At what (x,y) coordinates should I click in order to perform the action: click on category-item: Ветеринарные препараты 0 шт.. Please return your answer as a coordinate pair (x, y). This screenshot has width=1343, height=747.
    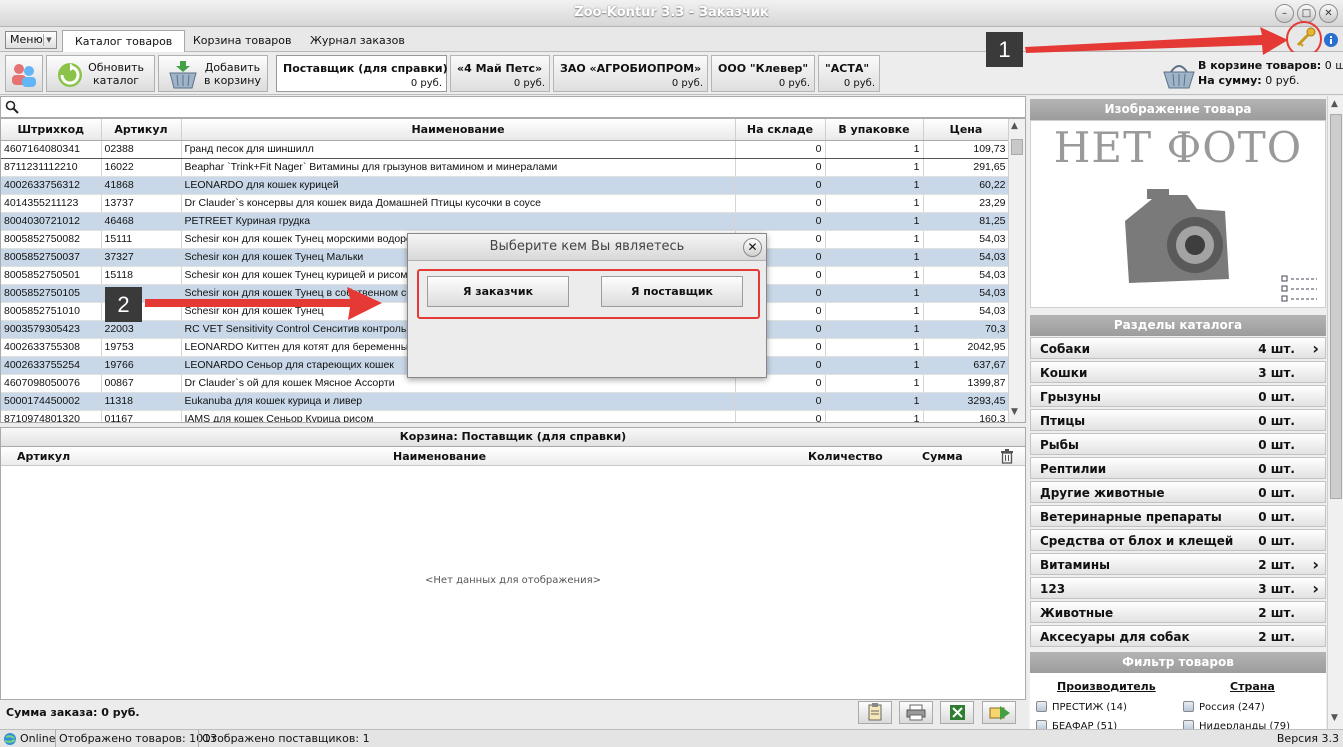
    Looking at the image, I should click on (1178, 516).